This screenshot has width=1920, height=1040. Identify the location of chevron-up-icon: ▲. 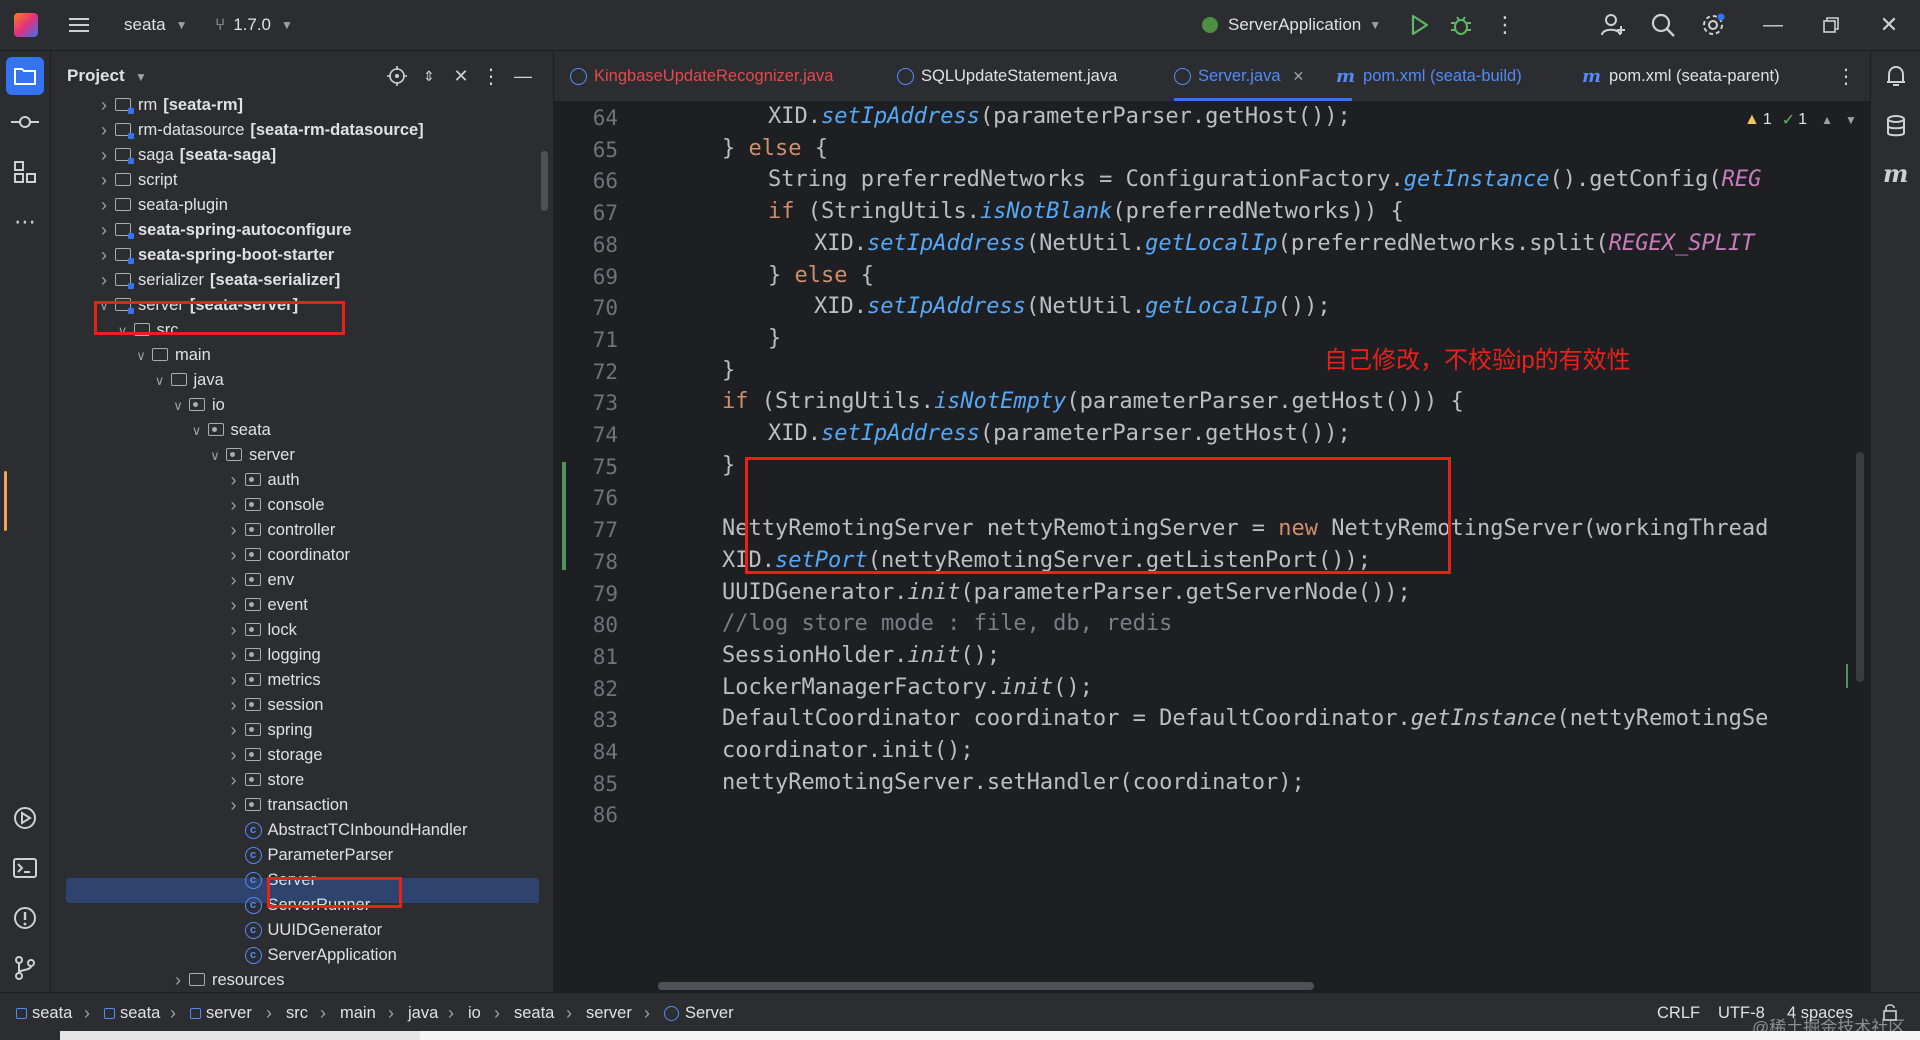
(1827, 120).